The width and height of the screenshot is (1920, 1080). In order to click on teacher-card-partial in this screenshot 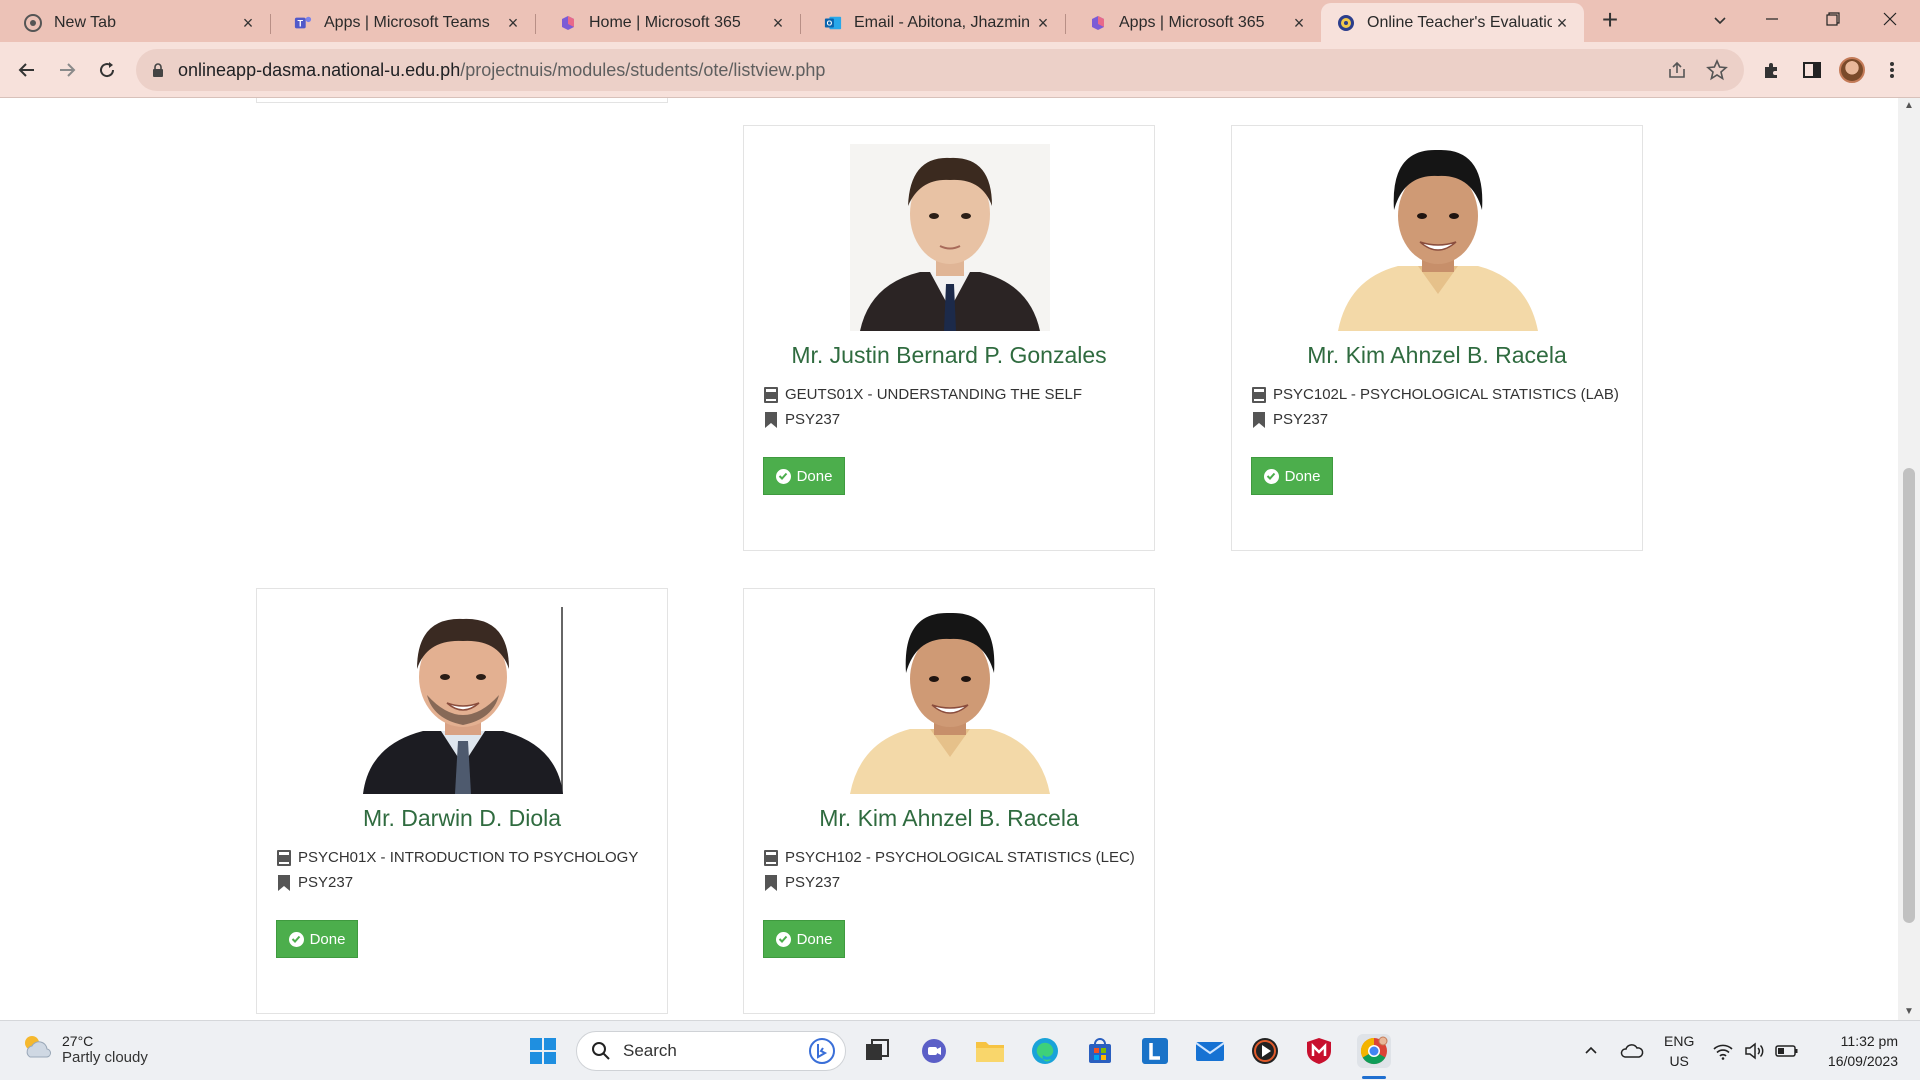, I will do `click(462, 100)`.